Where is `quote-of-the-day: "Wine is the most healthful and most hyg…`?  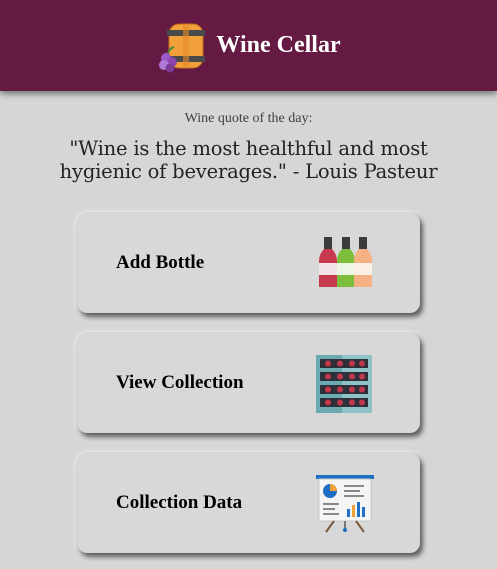 quote-of-the-day: "Wine is the most healthful and most hyg… is located at coordinates (248, 160).